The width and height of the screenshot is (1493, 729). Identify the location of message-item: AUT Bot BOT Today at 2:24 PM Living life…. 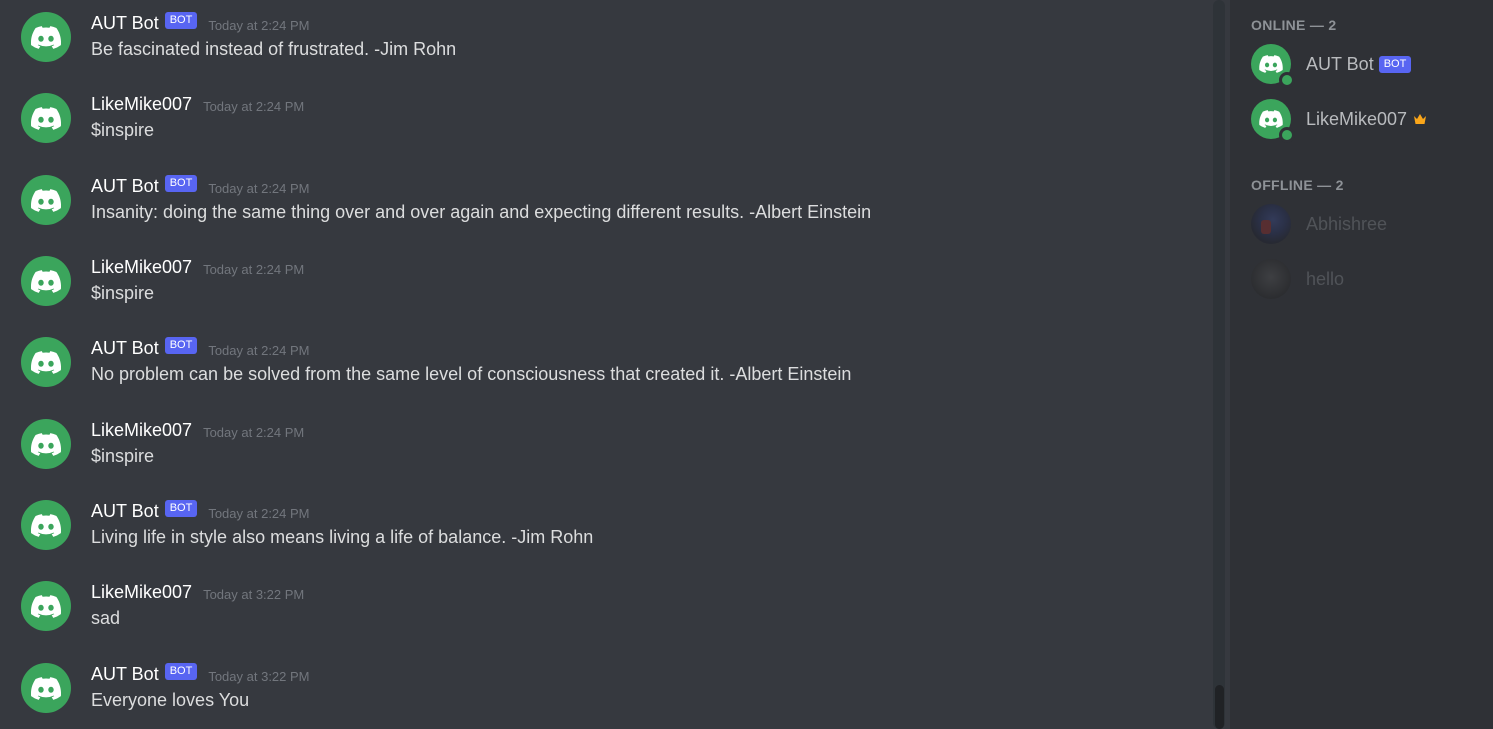
(605, 525).